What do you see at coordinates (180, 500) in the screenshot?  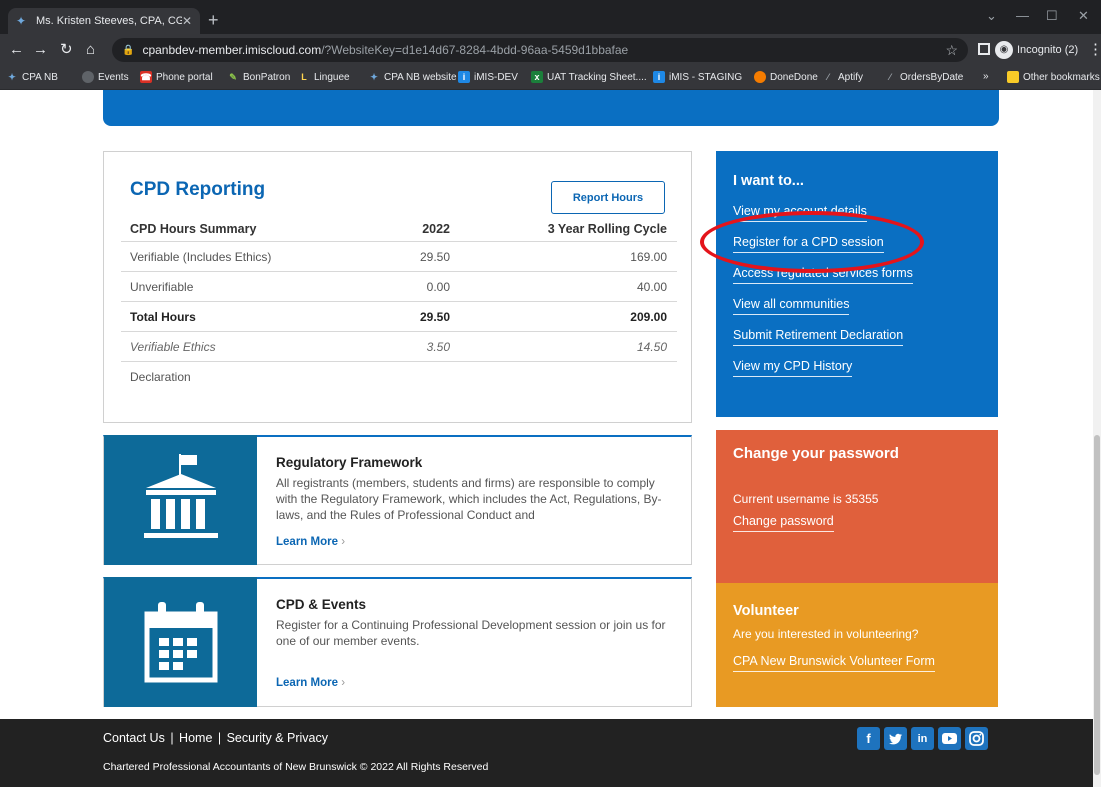 I see `government-building-icon` at bounding box center [180, 500].